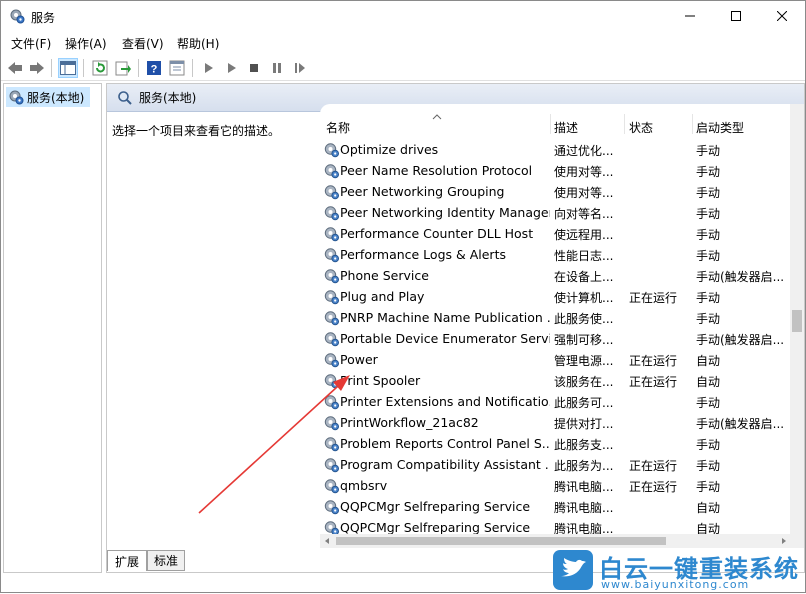 Image resolution: width=806 pixels, height=594 pixels. I want to click on restart-service-button, so click(300, 68).